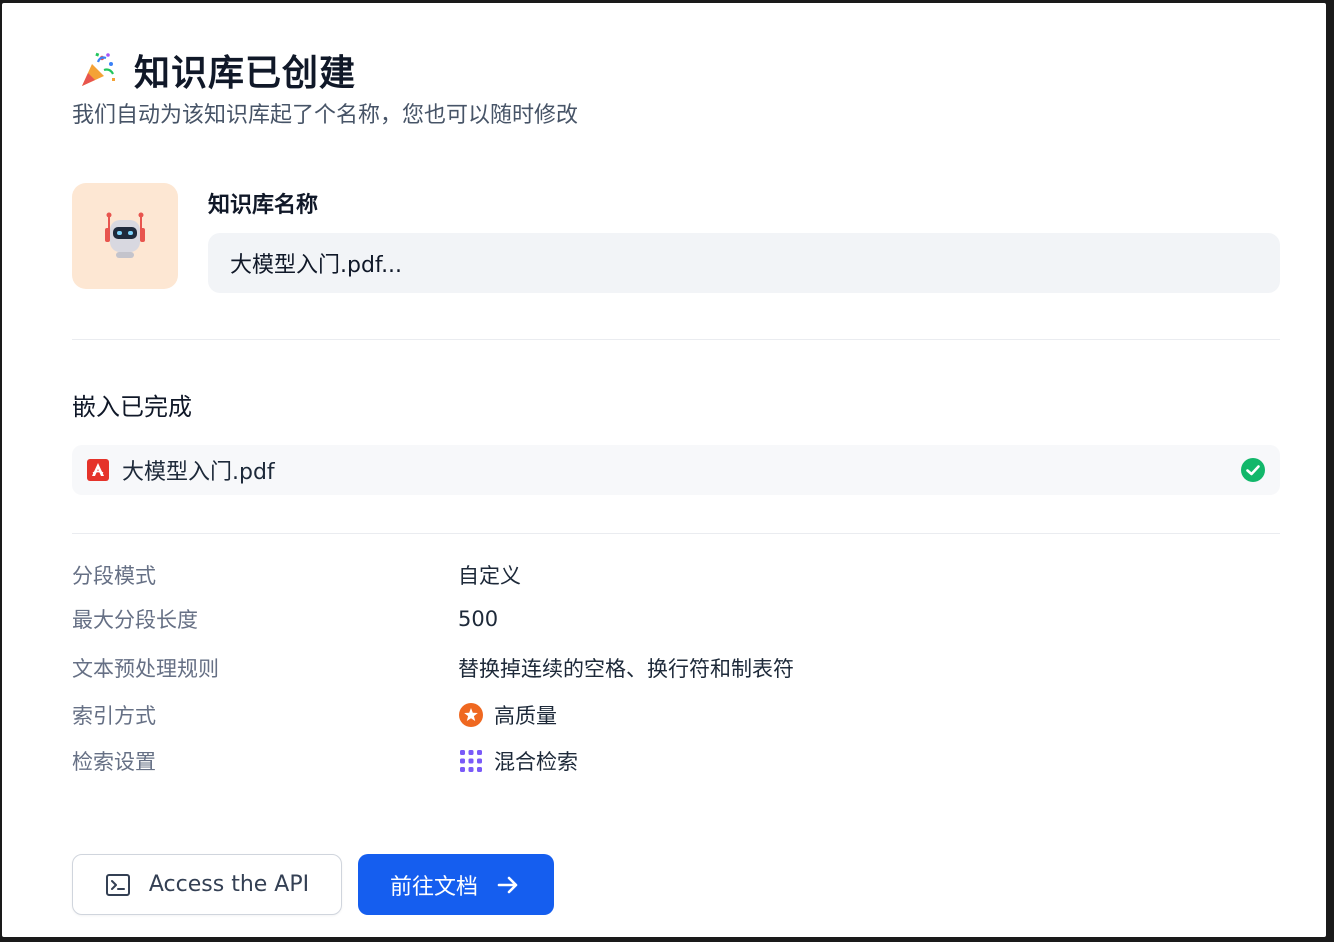 The width and height of the screenshot is (1334, 942). What do you see at coordinates (626, 669) in the screenshot?
I see `setting-value: 替换掉连续的空格、换行符和制表符` at bounding box center [626, 669].